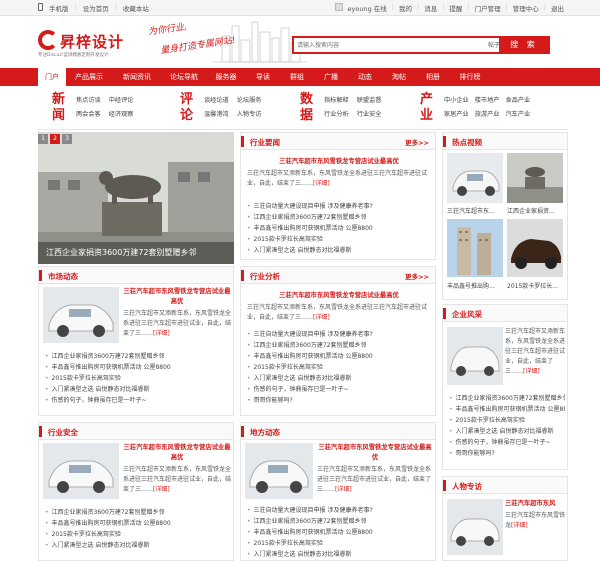  Describe the element at coordinates (430, 8) in the screenshot. I see `messages-link: 消息` at that location.